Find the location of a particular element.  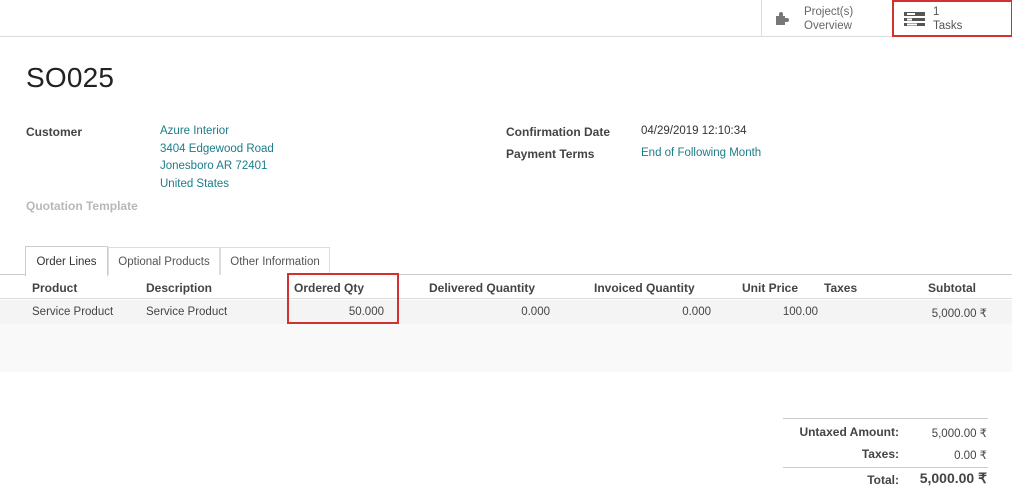

confirmation-date-value: 04/29/2019 12:10:34 is located at coordinates (694, 131).